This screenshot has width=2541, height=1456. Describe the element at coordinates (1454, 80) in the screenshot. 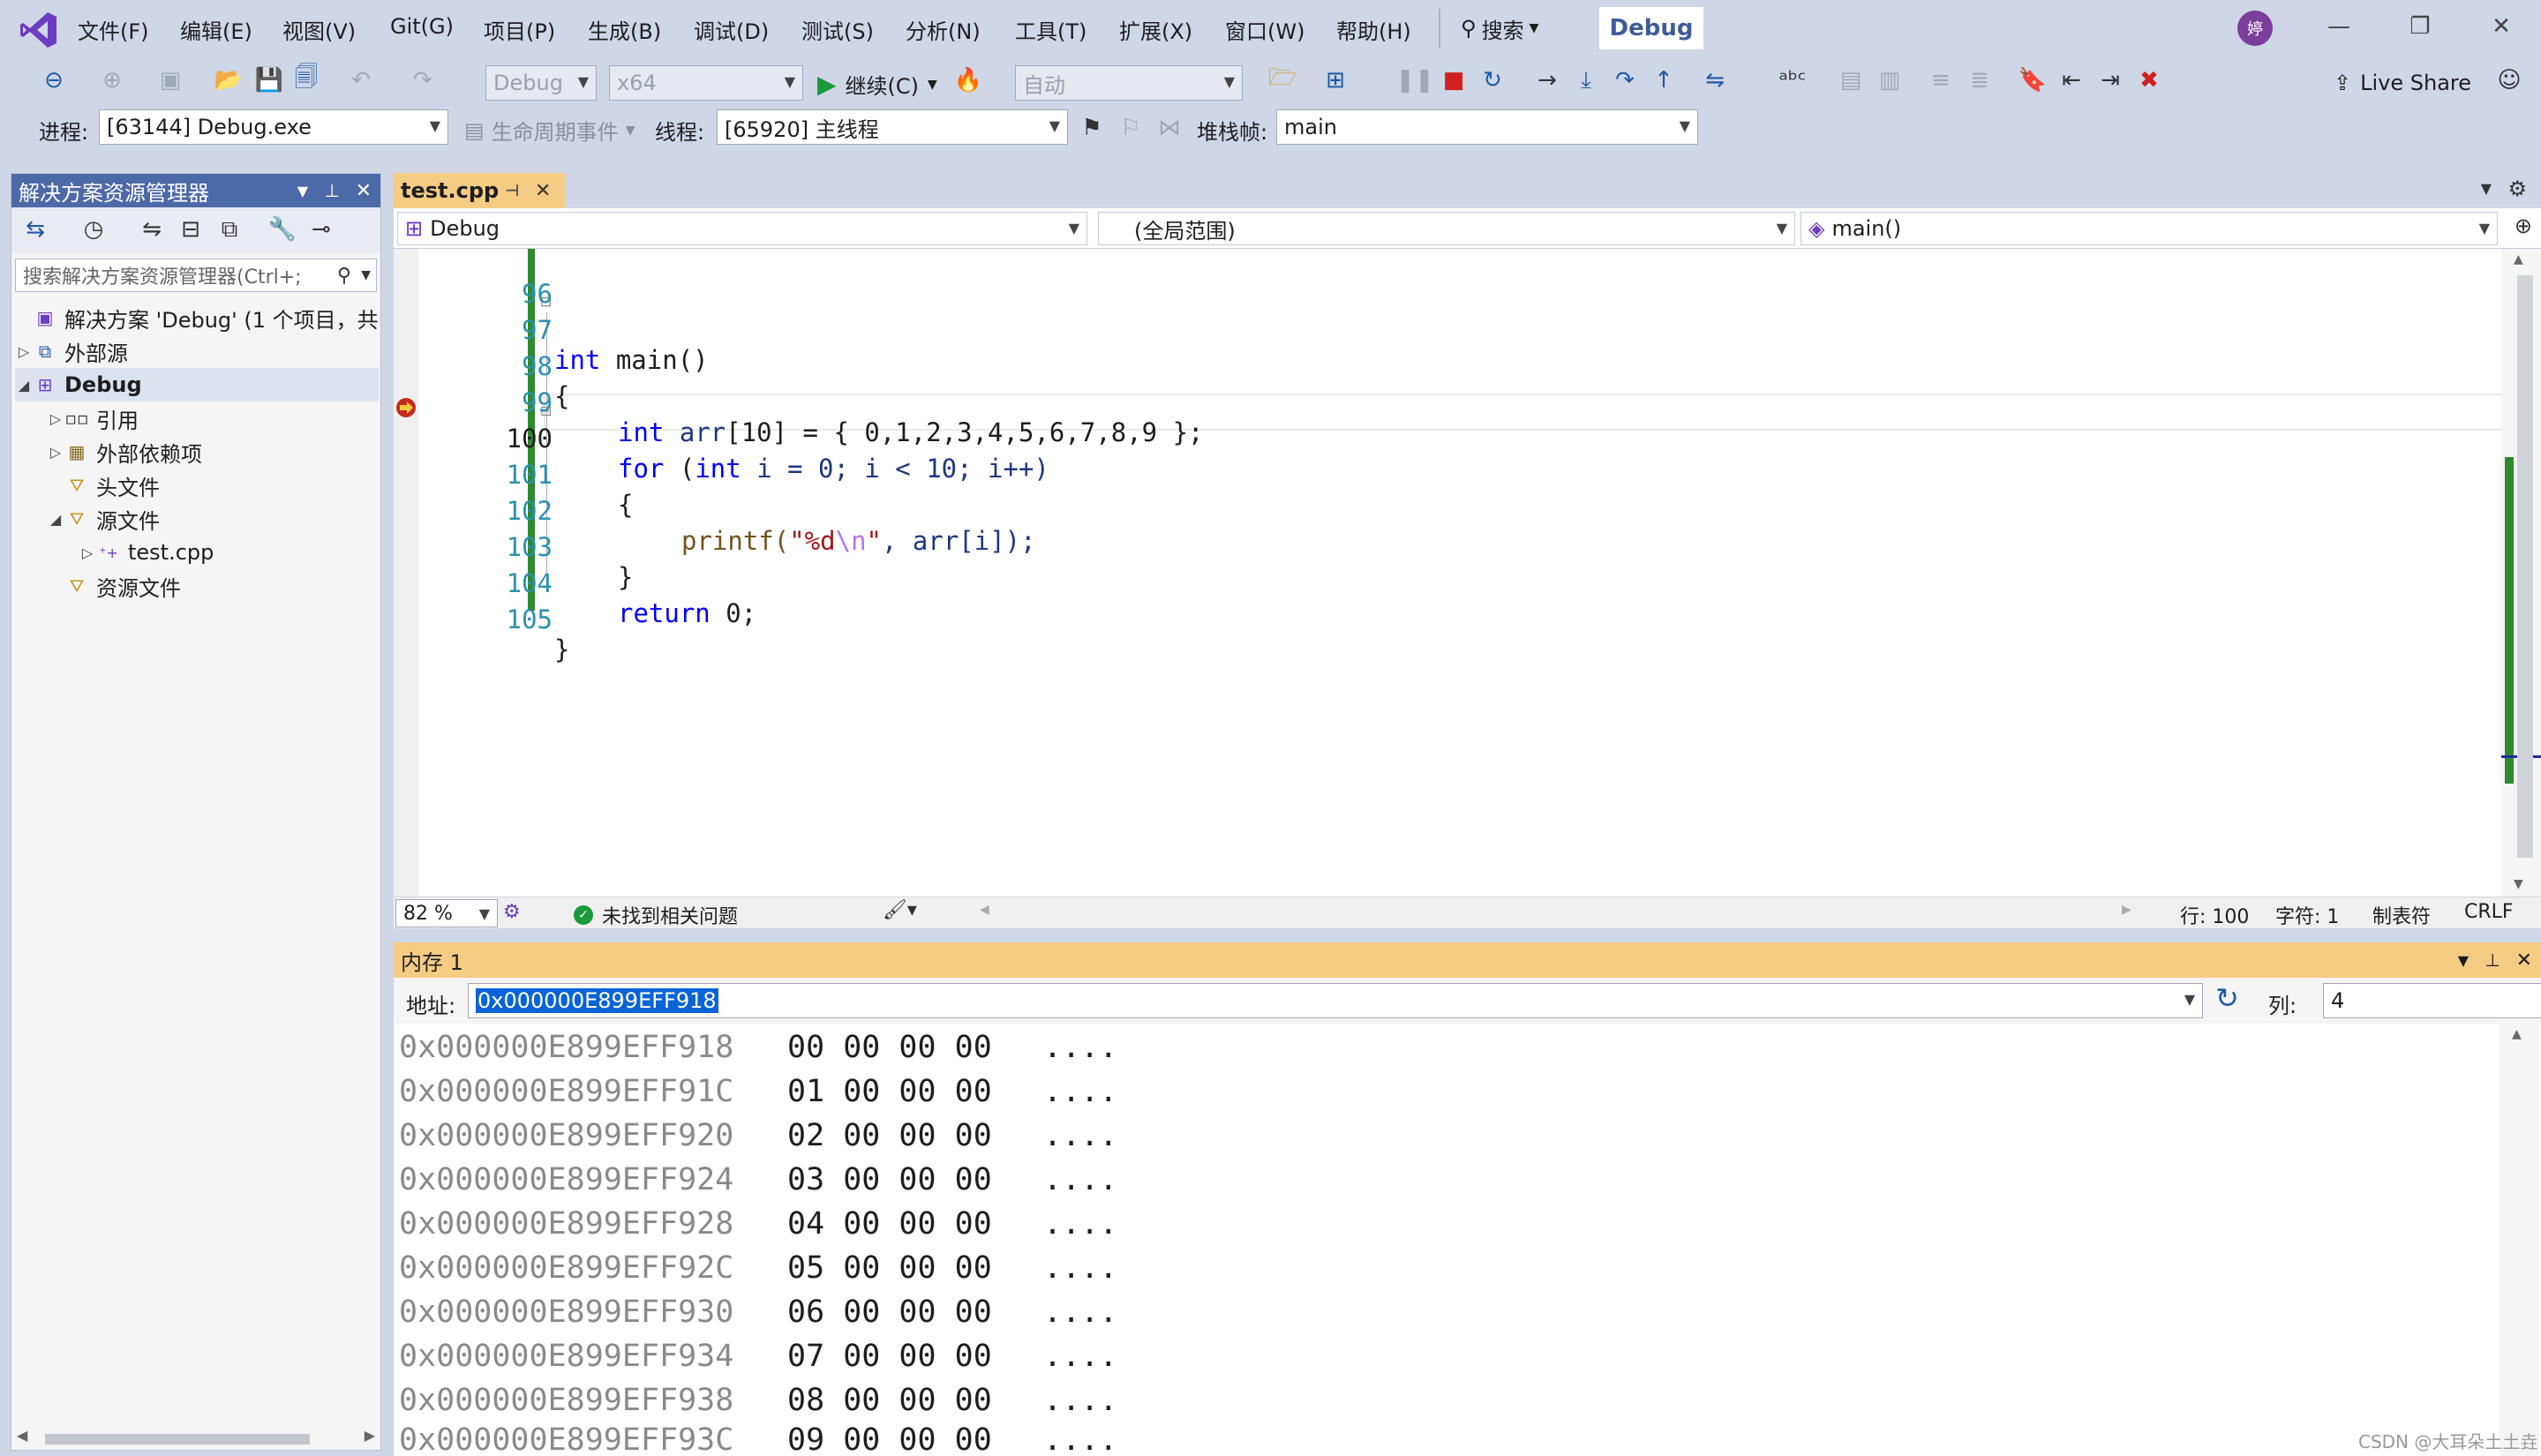

I see `stop-icon: ■` at that location.